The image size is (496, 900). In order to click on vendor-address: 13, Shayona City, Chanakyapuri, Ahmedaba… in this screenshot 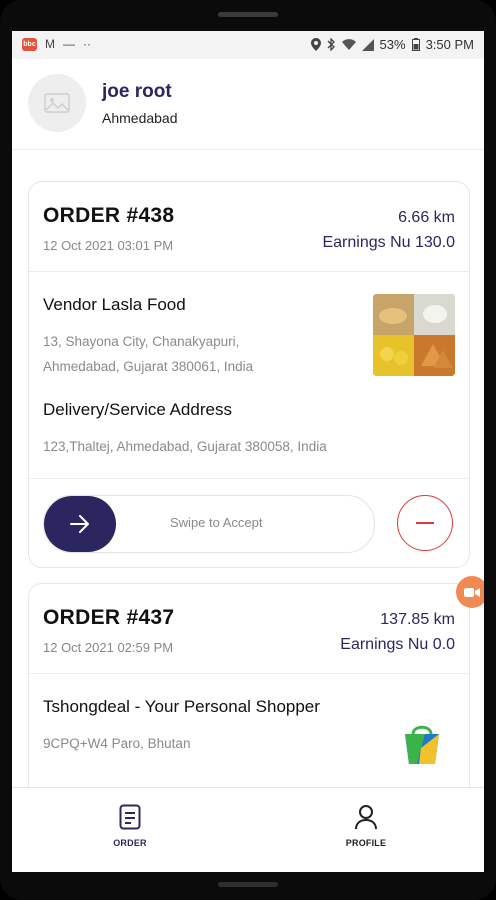, I will do `click(188, 354)`.